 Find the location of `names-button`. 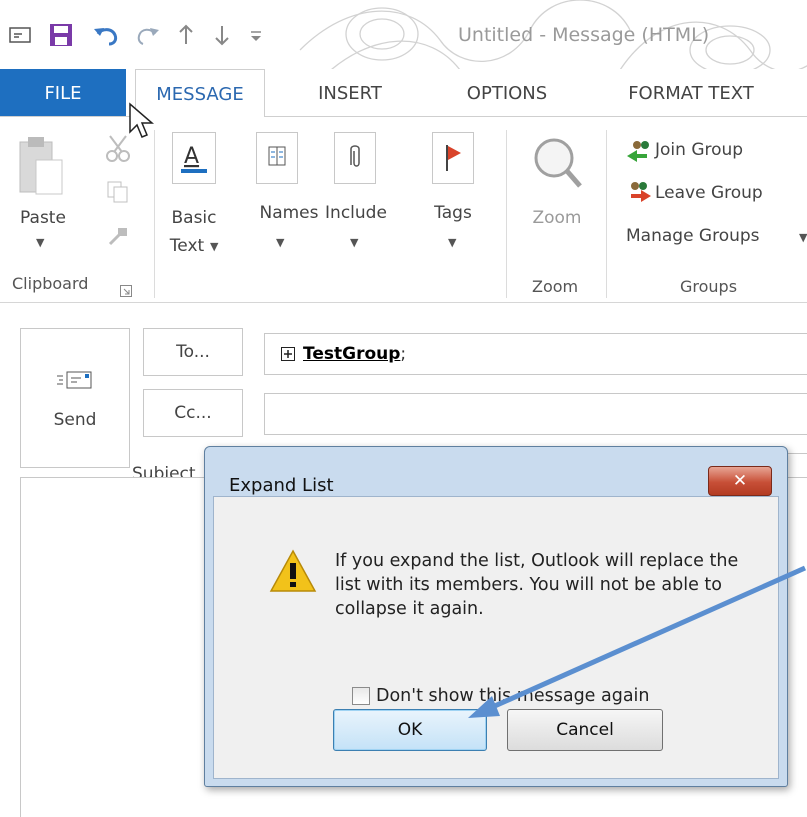

names-button is located at coordinates (277, 158).